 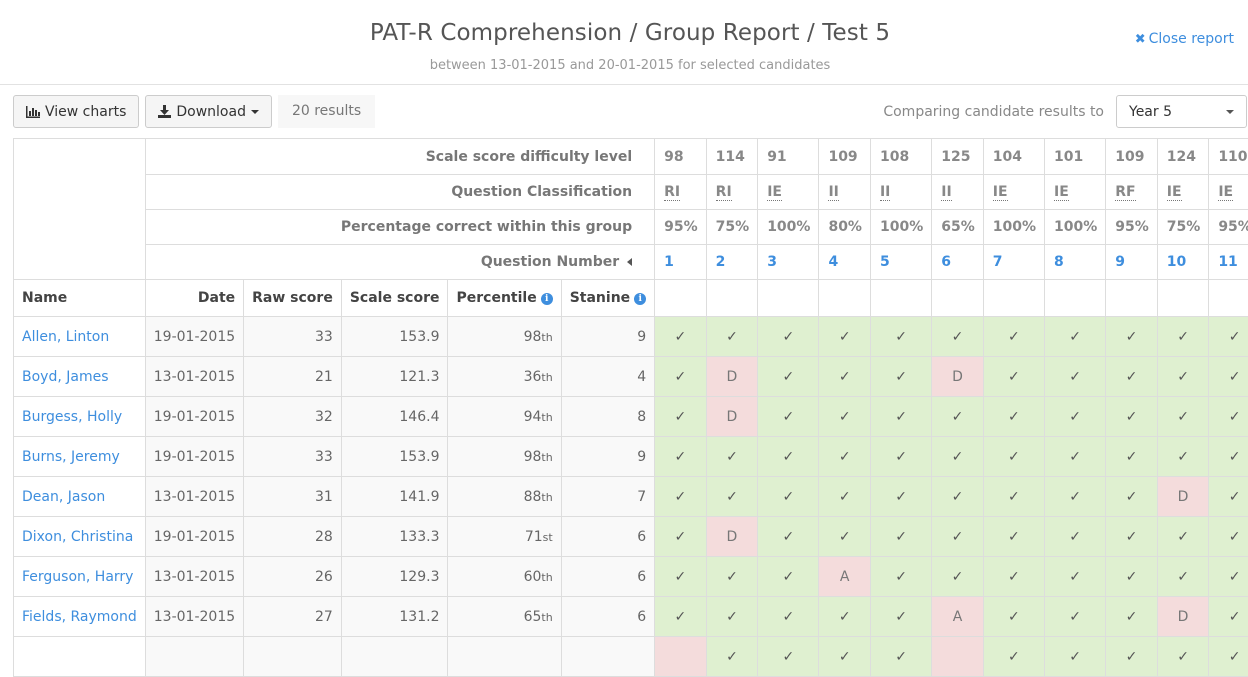 What do you see at coordinates (194, 298) in the screenshot?
I see `column-header-date: Date` at bounding box center [194, 298].